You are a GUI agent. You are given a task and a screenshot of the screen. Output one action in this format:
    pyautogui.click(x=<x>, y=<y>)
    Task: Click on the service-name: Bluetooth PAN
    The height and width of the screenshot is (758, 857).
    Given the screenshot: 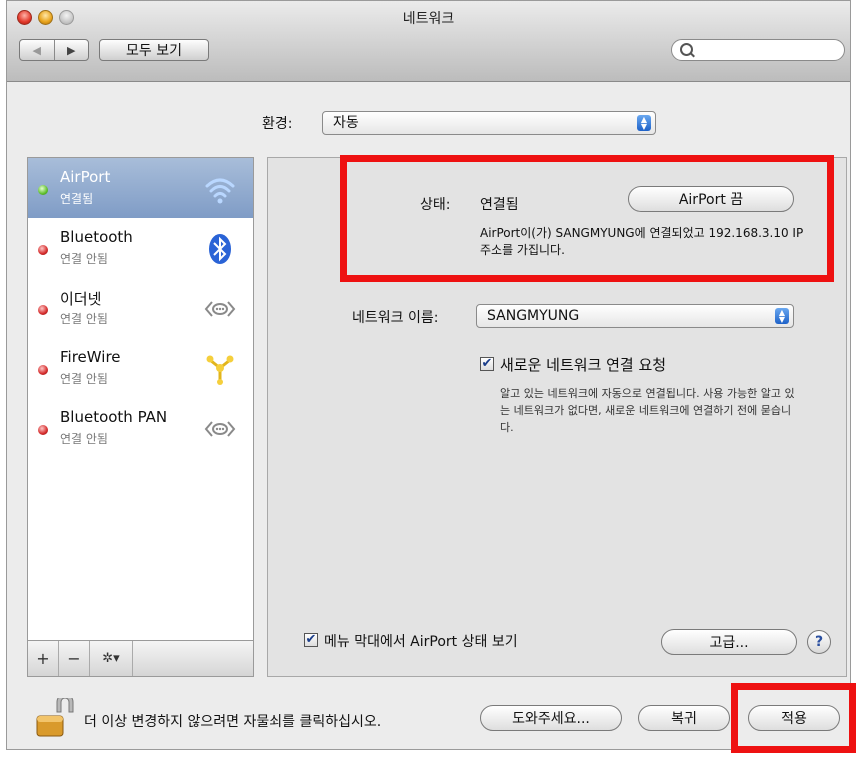 What is the action you would take?
    pyautogui.click(x=114, y=417)
    